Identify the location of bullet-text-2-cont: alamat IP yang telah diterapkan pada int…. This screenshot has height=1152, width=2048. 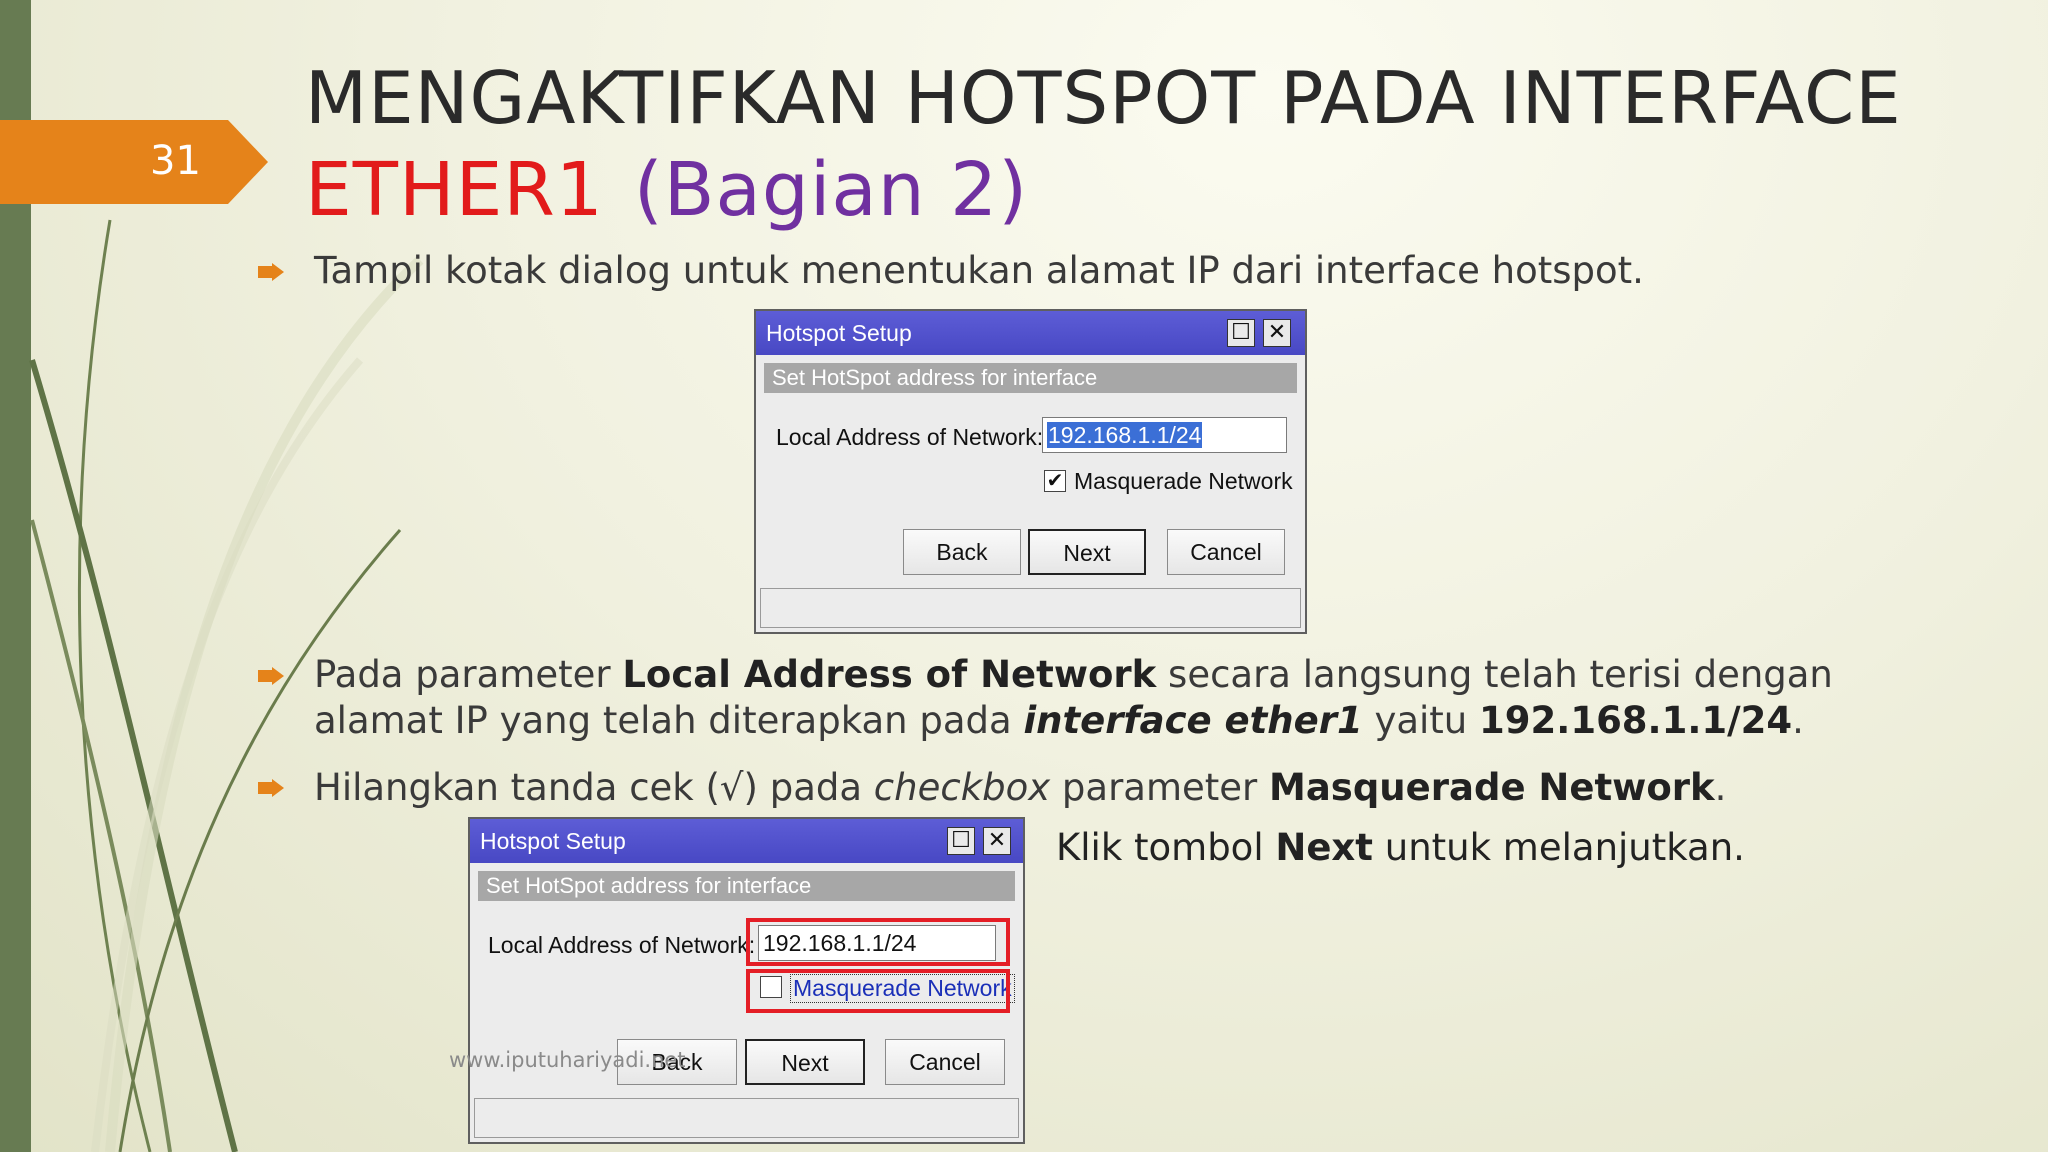
(1059, 720).